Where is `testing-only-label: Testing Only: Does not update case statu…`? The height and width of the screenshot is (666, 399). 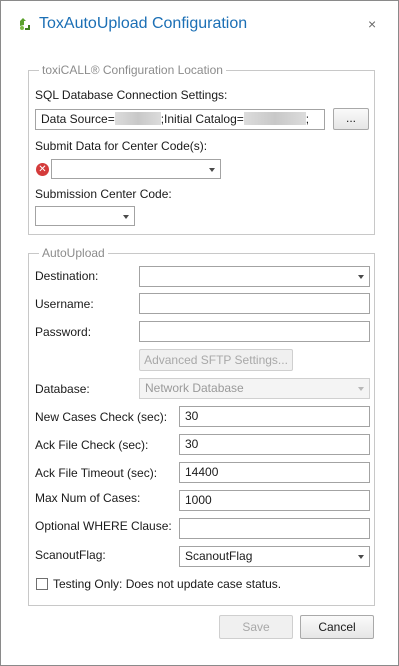 testing-only-label: Testing Only: Does not update case statu… is located at coordinates (167, 584).